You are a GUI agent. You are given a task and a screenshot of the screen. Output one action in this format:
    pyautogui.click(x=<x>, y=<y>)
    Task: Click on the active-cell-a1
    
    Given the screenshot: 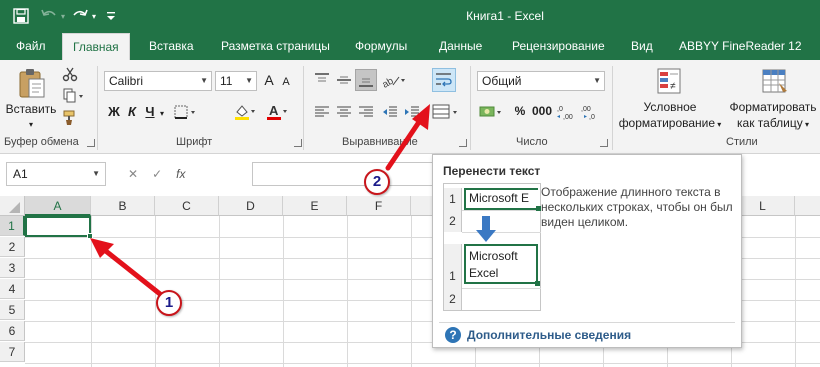 What is the action you would take?
    pyautogui.click(x=58, y=226)
    